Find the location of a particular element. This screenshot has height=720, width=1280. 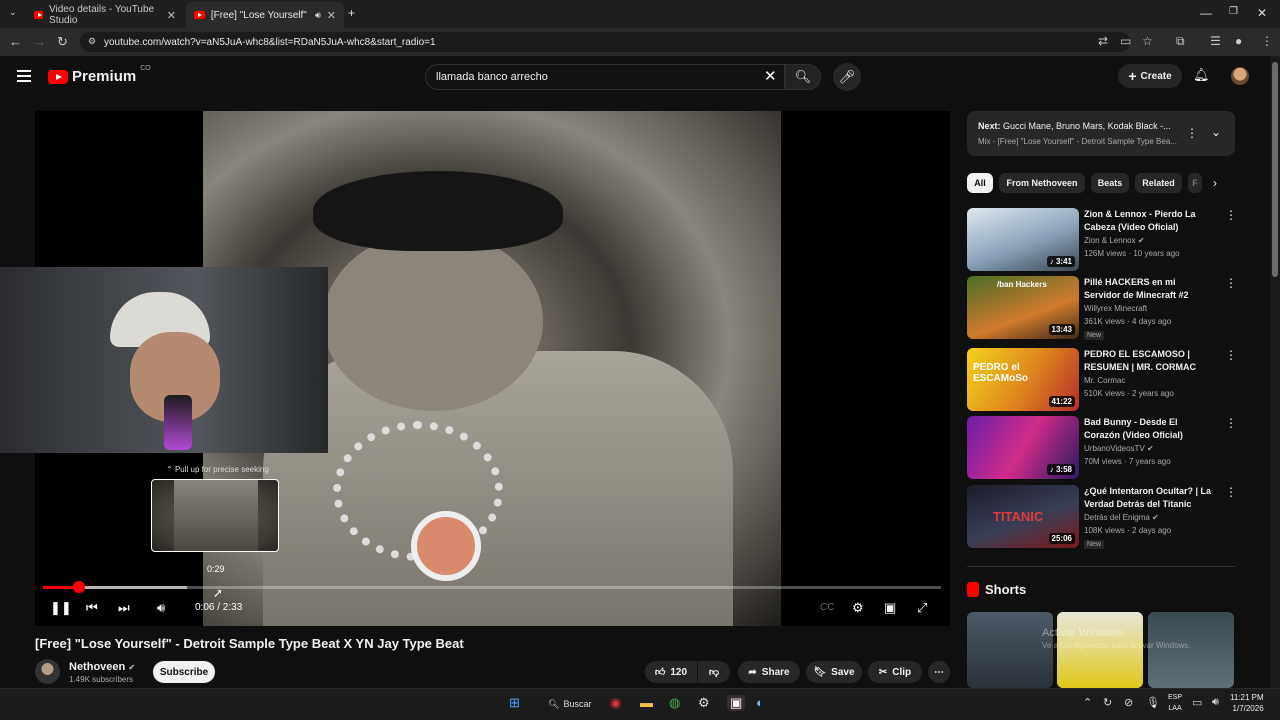

volume-icon: 🔊︎ is located at coordinates (161, 607).